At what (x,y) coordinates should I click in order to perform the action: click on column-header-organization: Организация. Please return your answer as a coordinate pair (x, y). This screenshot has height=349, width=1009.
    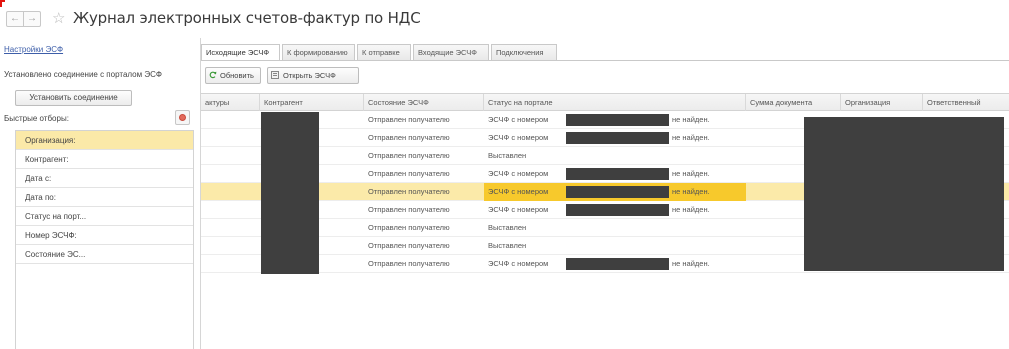
    Looking at the image, I should click on (882, 102).